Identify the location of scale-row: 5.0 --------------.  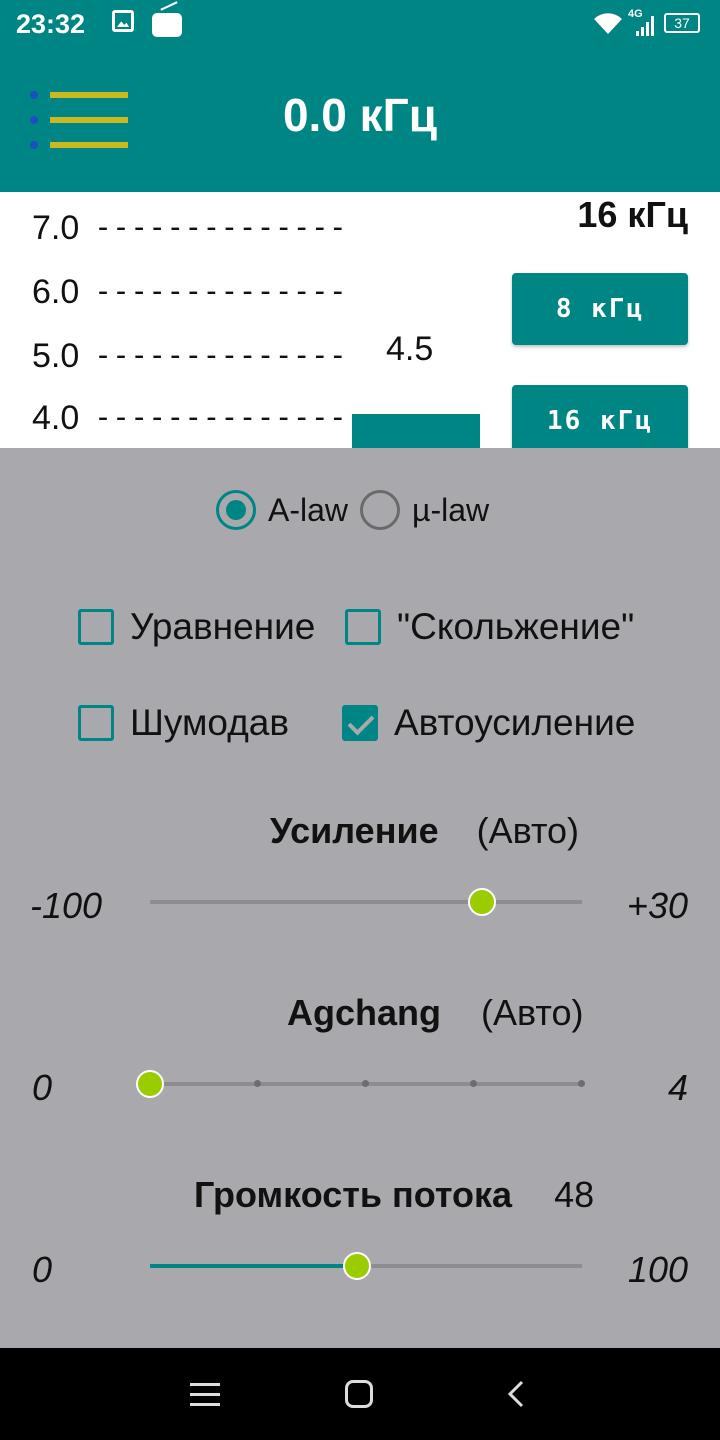
(189, 356).